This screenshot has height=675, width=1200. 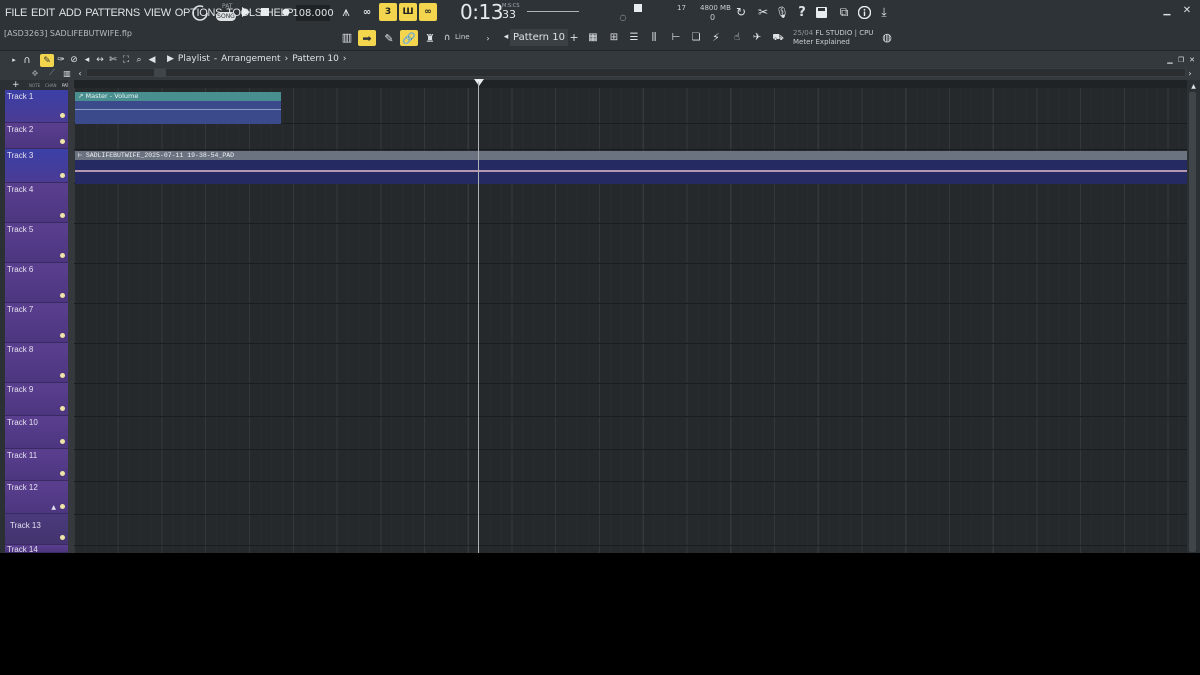 I want to click on download-icon: ⤓, so click(x=884, y=12).